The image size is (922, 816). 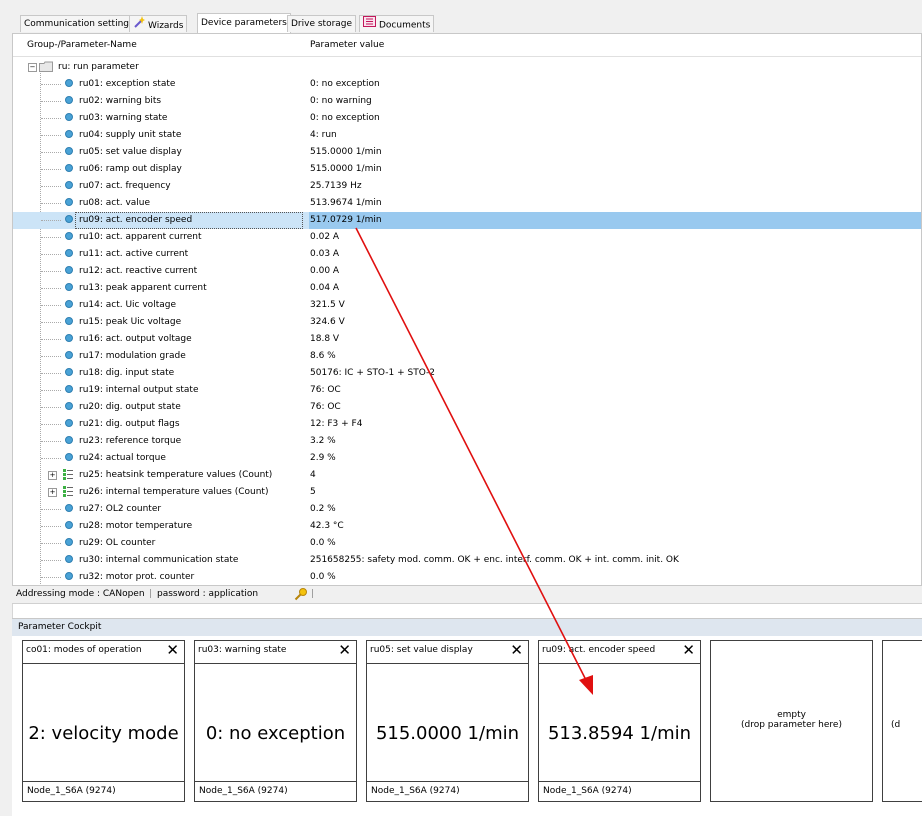 I want to click on collapse-icon: −, so click(x=32, y=67).